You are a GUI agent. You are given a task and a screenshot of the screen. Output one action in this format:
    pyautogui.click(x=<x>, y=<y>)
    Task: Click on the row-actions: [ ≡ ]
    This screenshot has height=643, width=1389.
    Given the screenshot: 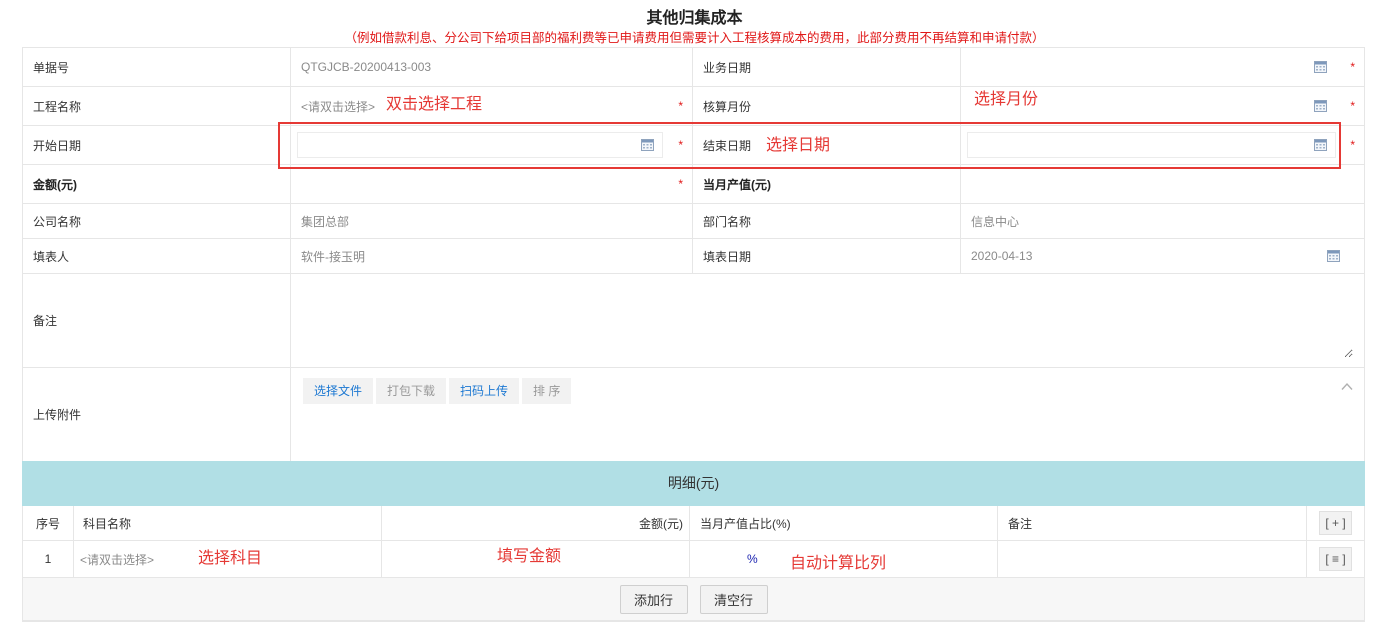 What is the action you would take?
    pyautogui.click(x=1335, y=559)
    